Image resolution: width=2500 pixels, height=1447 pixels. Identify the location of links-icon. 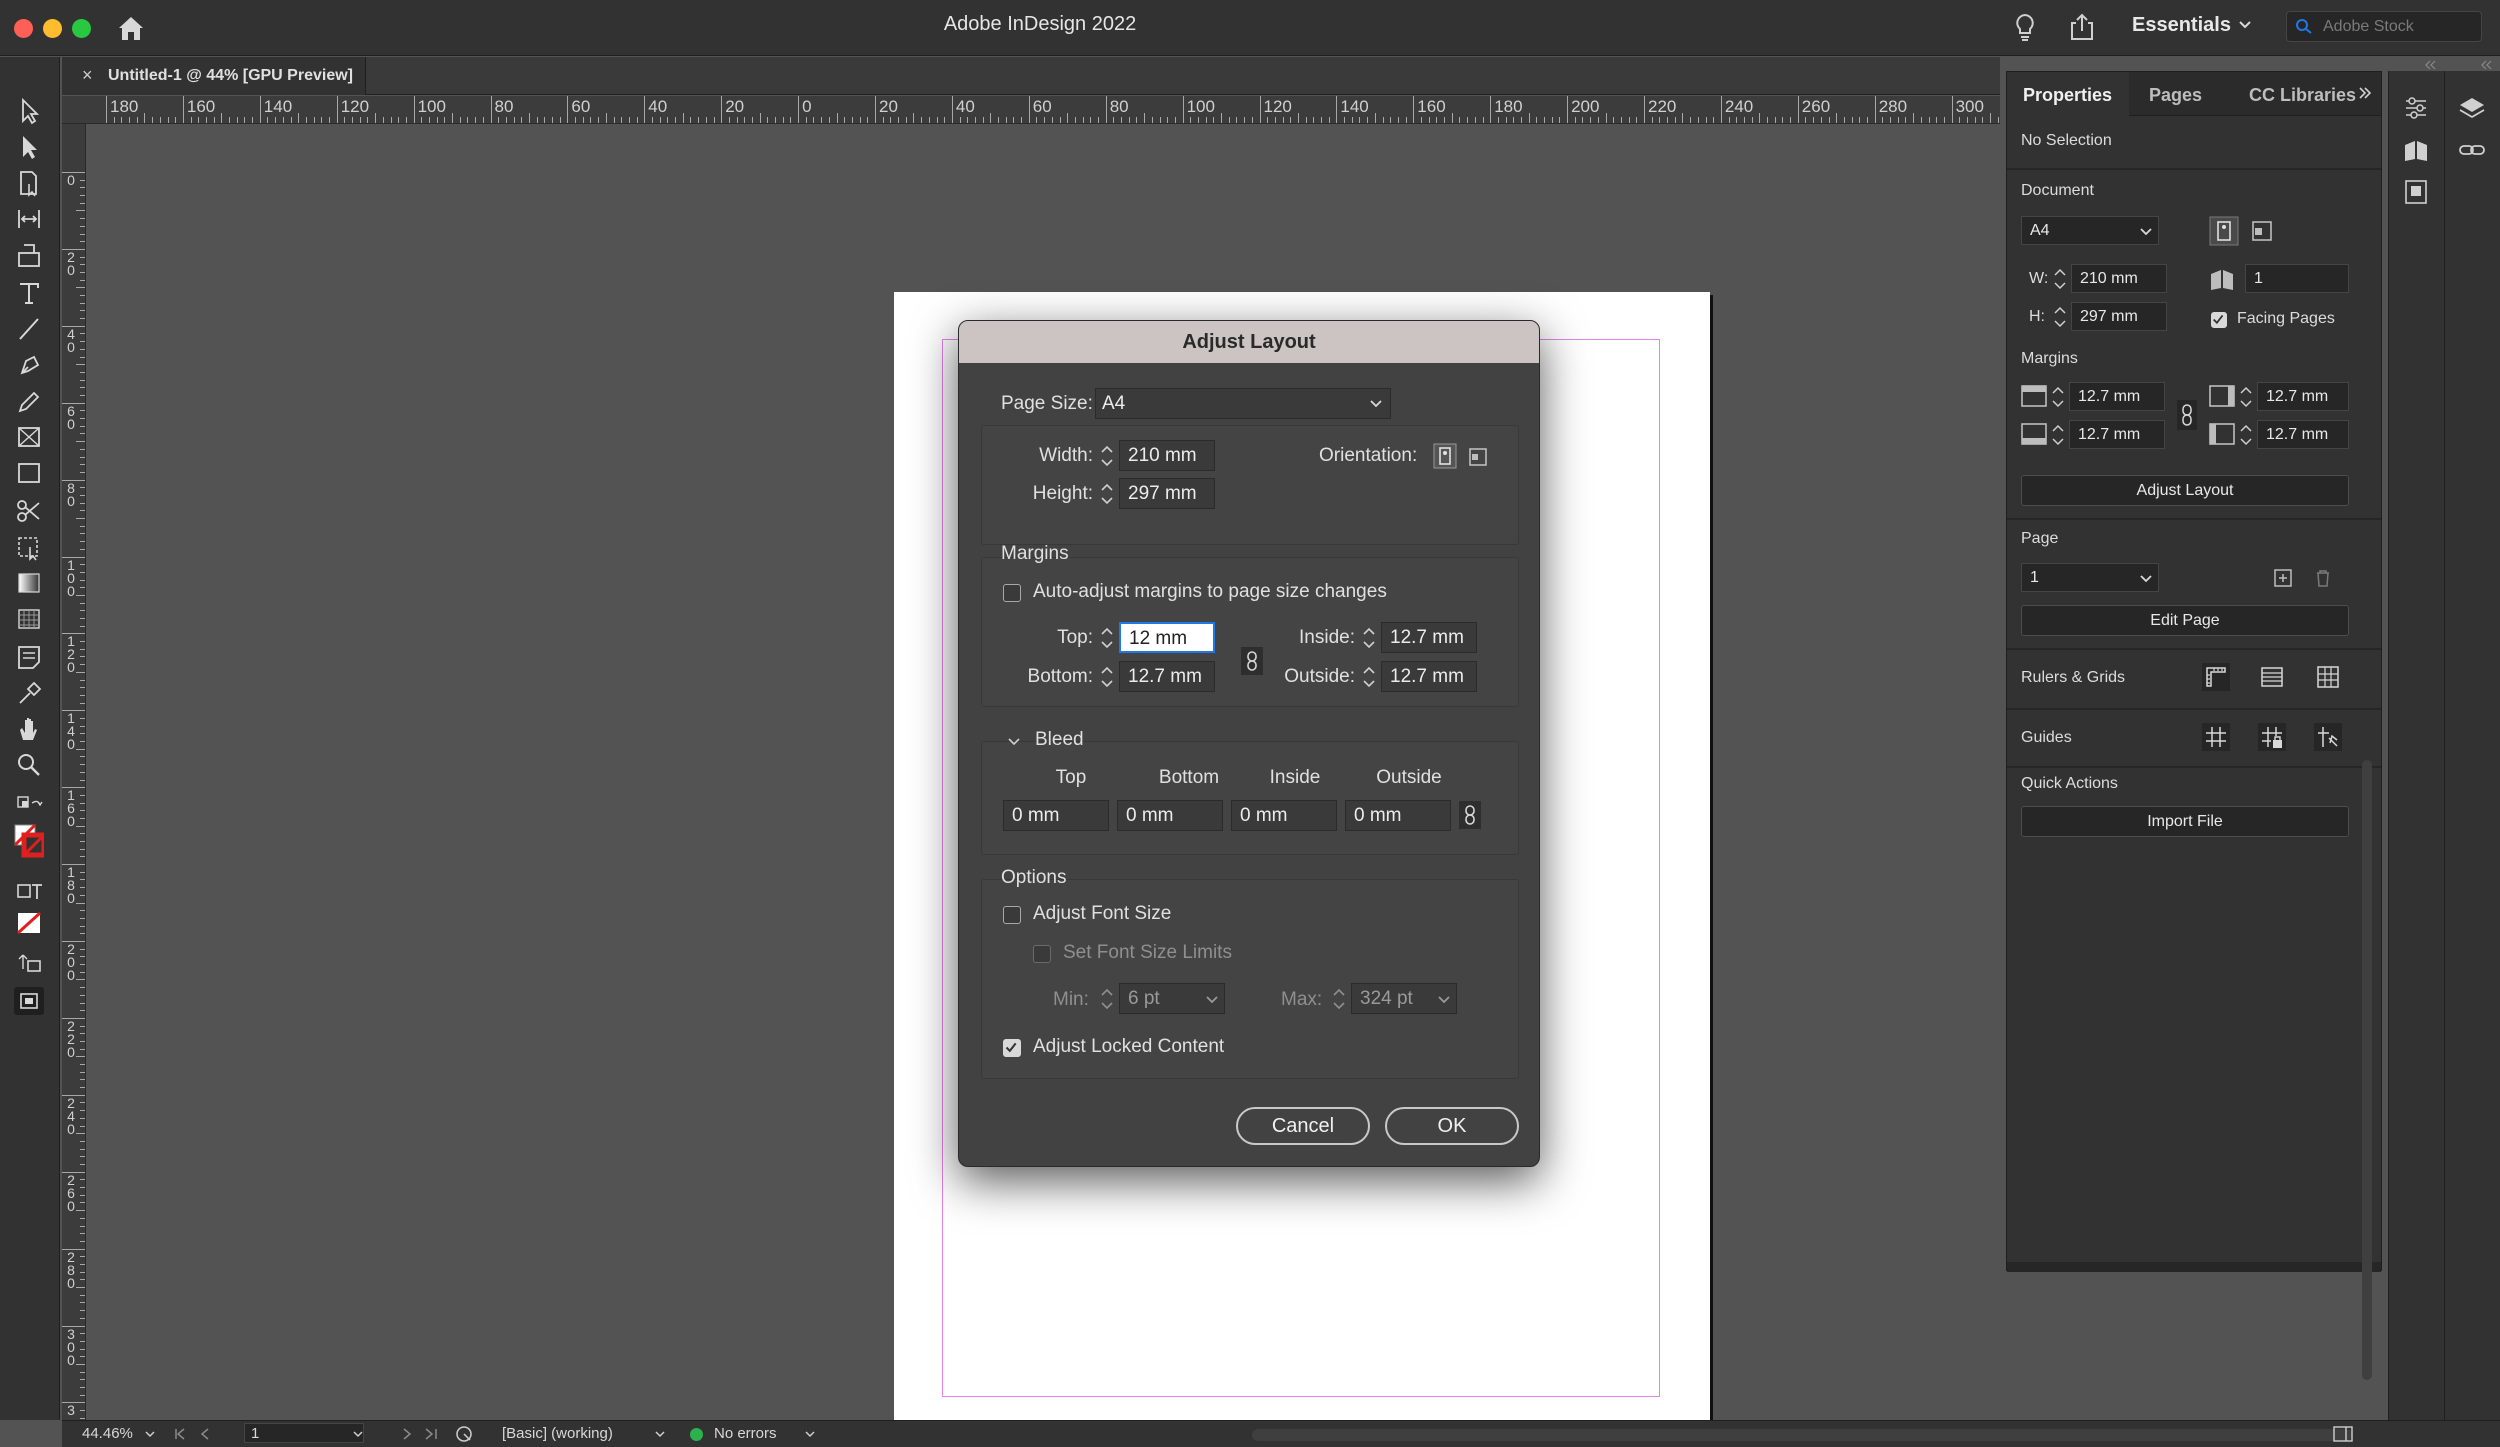
(2472, 150).